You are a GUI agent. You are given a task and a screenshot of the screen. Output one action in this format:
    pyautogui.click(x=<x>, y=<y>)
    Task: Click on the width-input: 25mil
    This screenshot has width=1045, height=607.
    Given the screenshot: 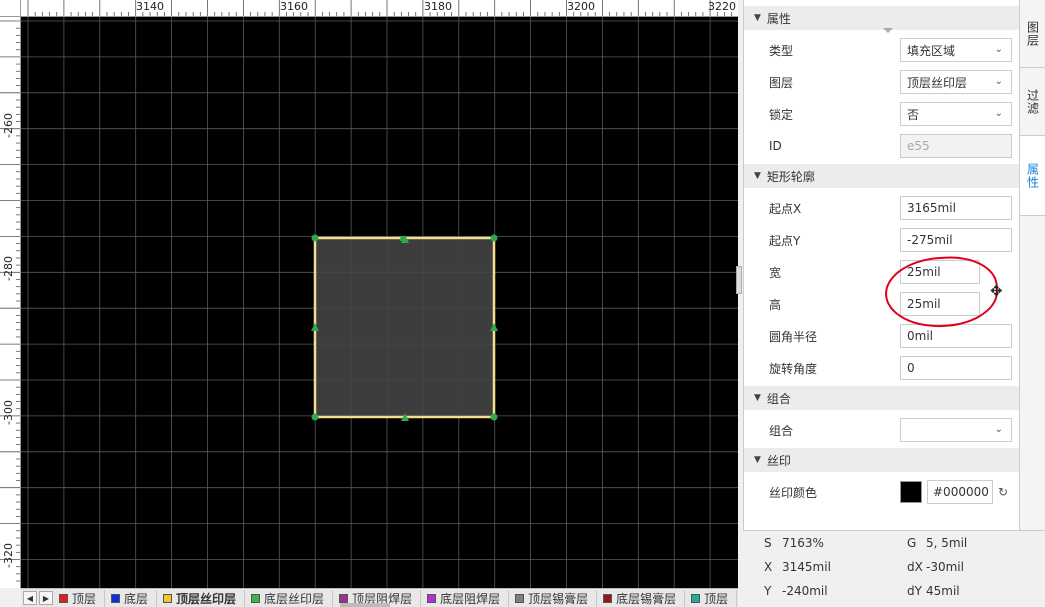 What is the action you would take?
    pyautogui.click(x=940, y=272)
    